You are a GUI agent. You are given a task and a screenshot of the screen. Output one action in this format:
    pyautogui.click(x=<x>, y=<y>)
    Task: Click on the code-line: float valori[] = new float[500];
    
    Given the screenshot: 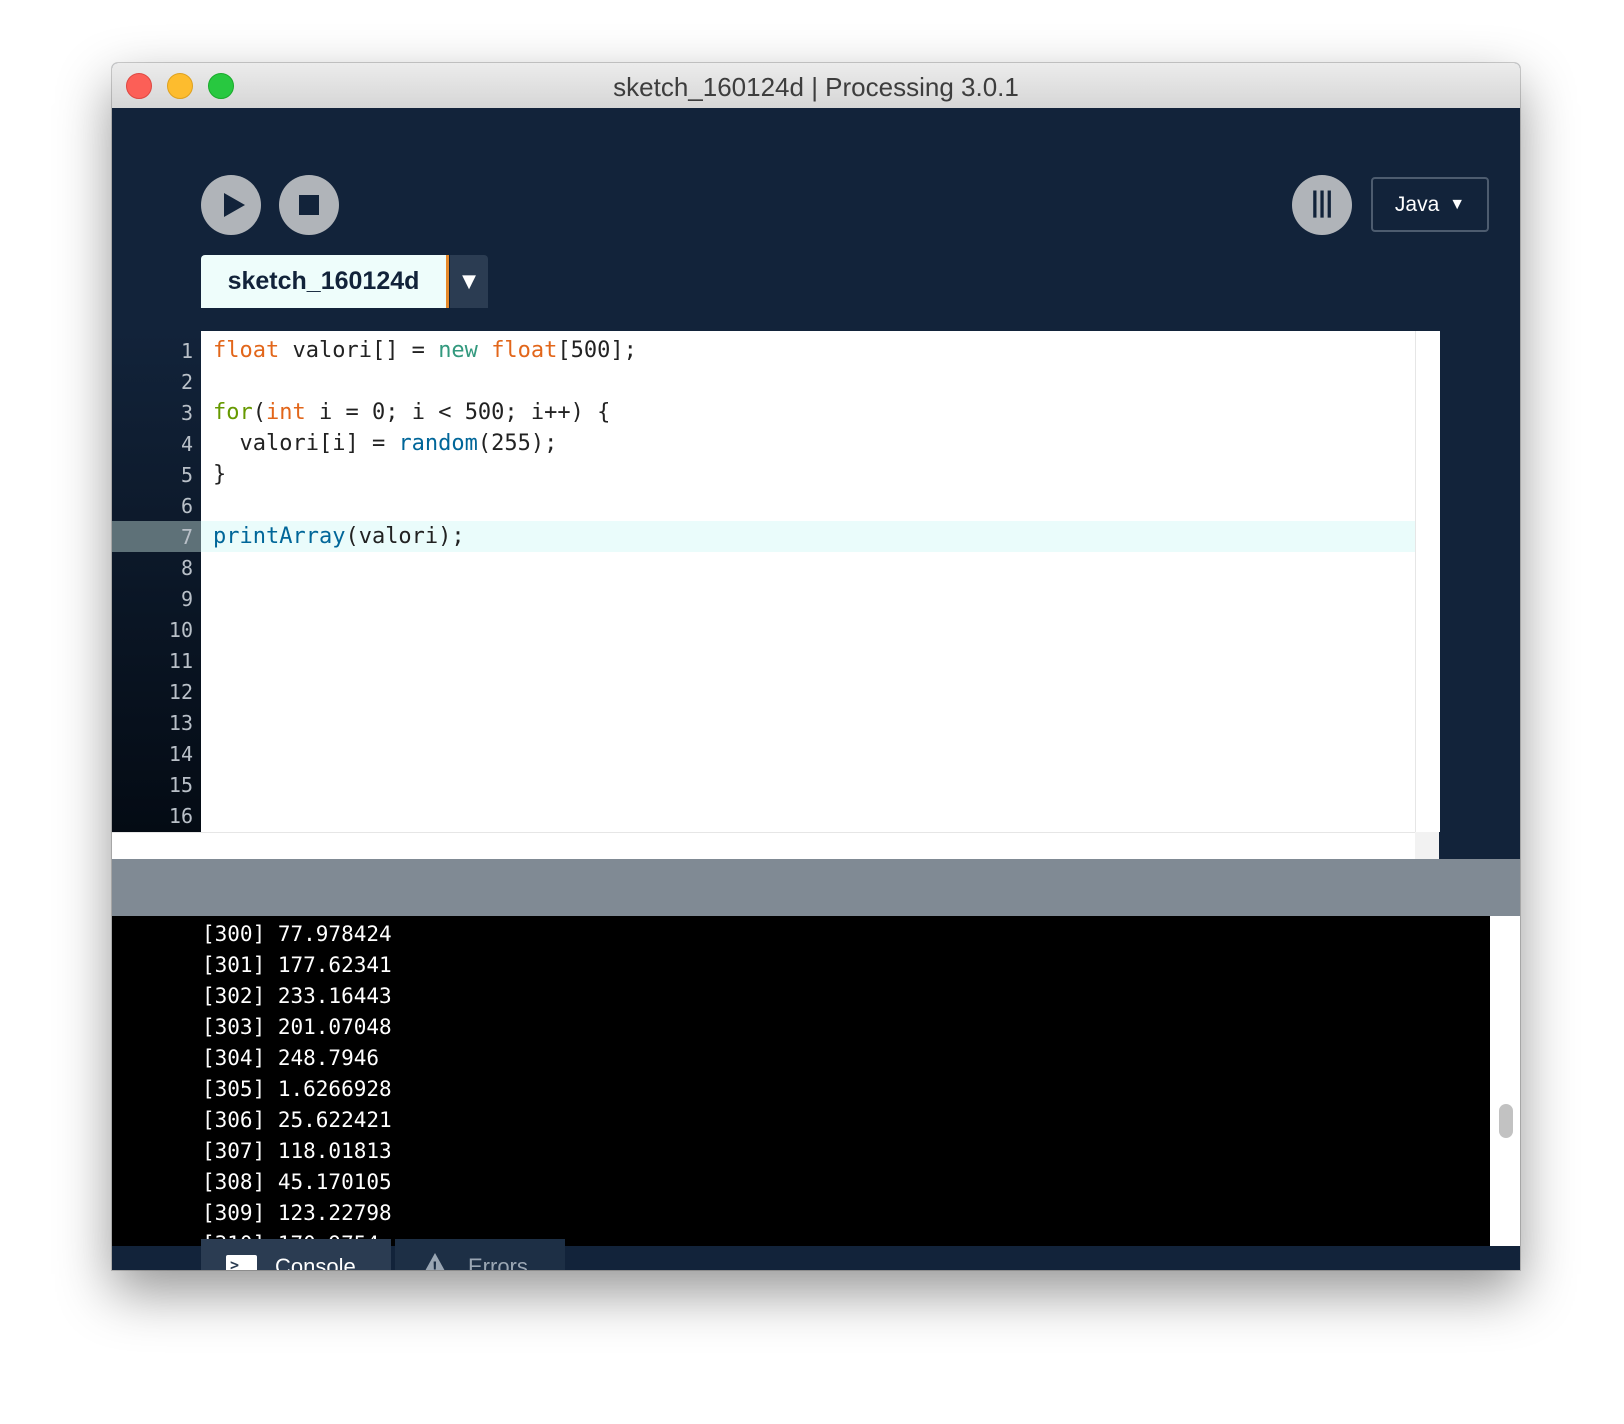 What is the action you would take?
    pyautogui.click(x=425, y=350)
    